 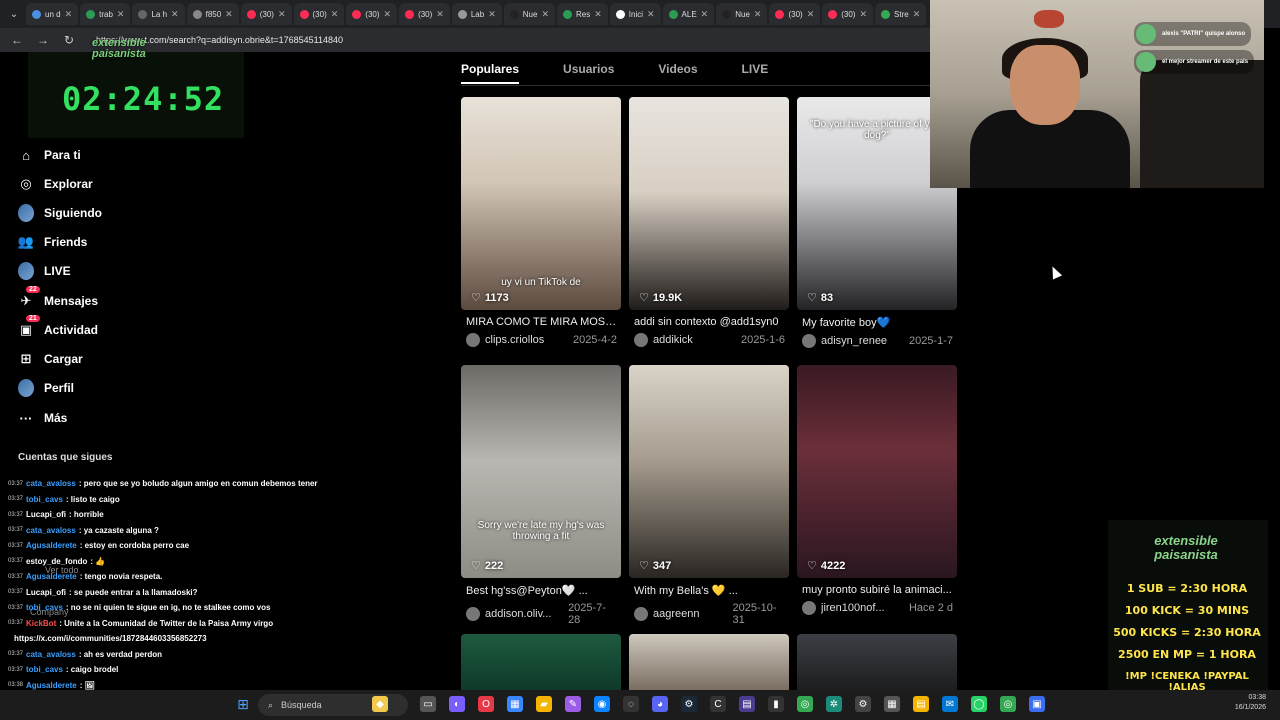 I want to click on discord-icon: ◕, so click(x=660, y=704).